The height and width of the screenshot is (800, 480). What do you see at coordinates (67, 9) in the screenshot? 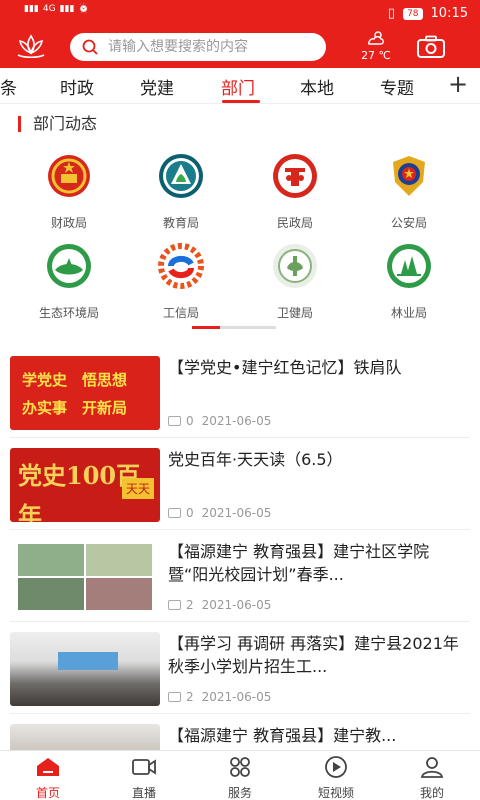
I see `signal-icon-2: ▮▮▮` at bounding box center [67, 9].